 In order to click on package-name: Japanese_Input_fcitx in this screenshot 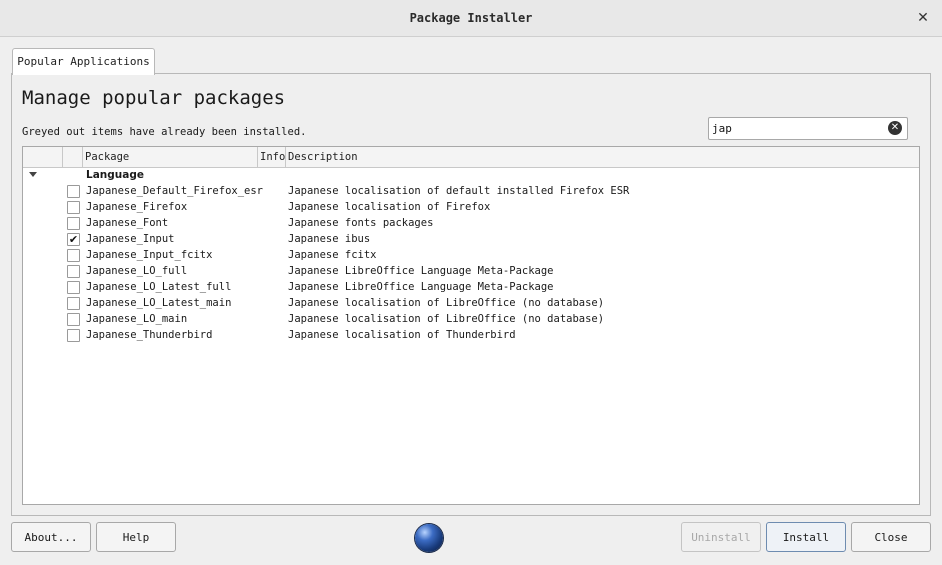, I will do `click(149, 255)`.